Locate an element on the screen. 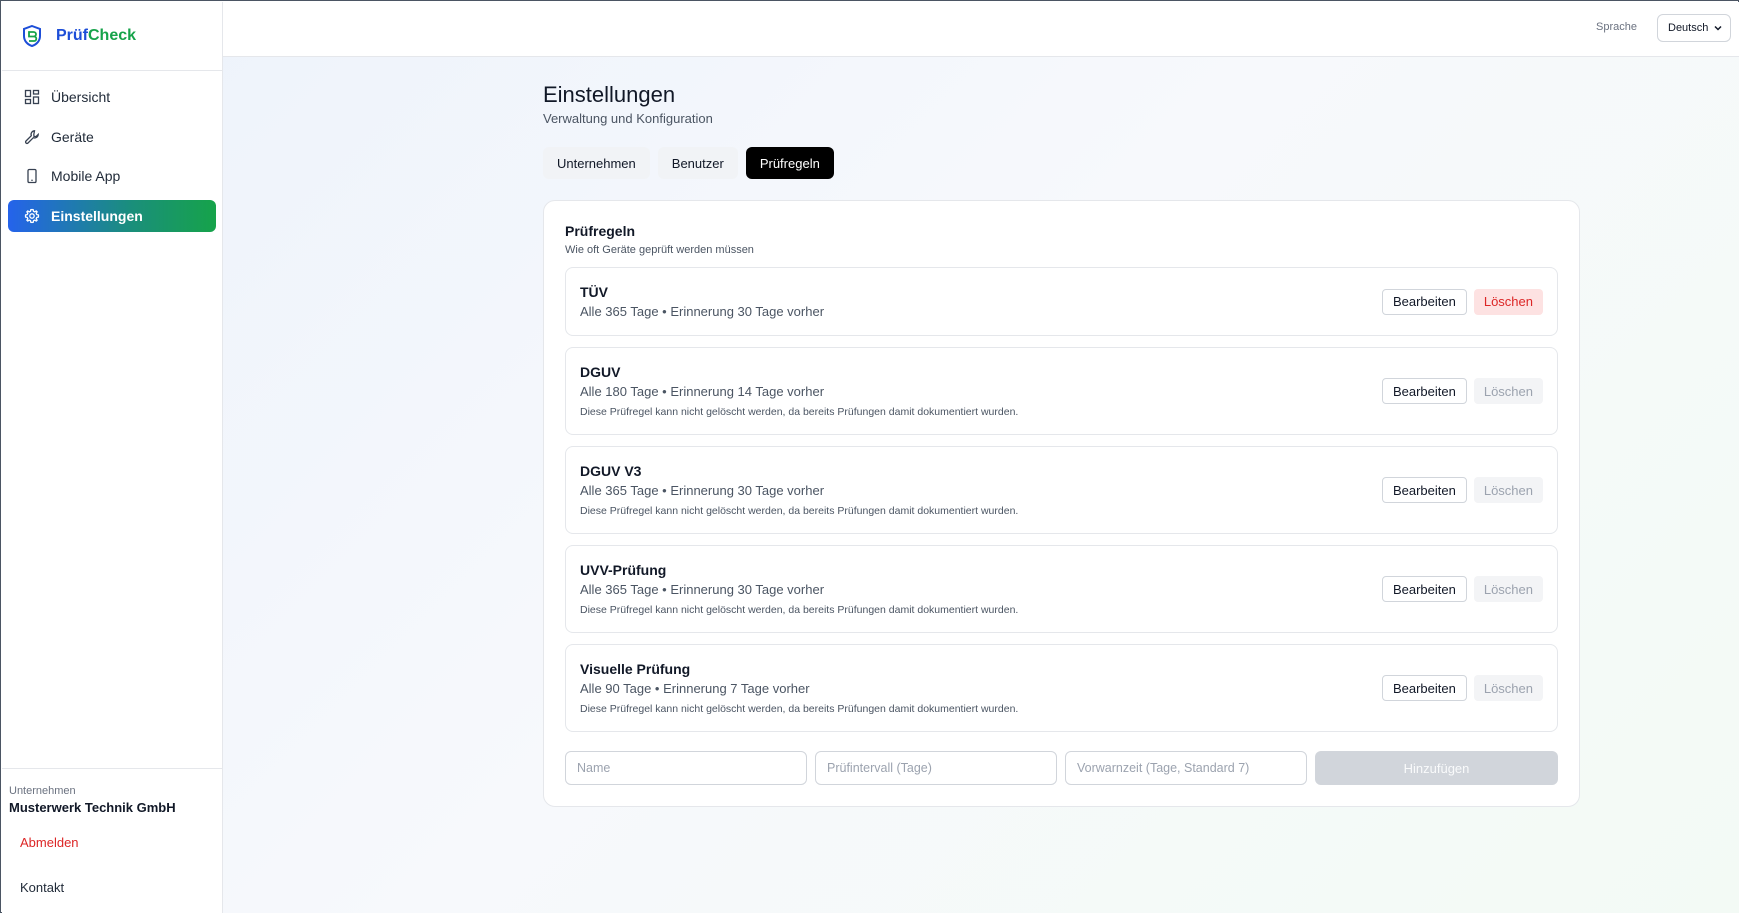 The height and width of the screenshot is (913, 1739). smartphone-icon is located at coordinates (32, 176).